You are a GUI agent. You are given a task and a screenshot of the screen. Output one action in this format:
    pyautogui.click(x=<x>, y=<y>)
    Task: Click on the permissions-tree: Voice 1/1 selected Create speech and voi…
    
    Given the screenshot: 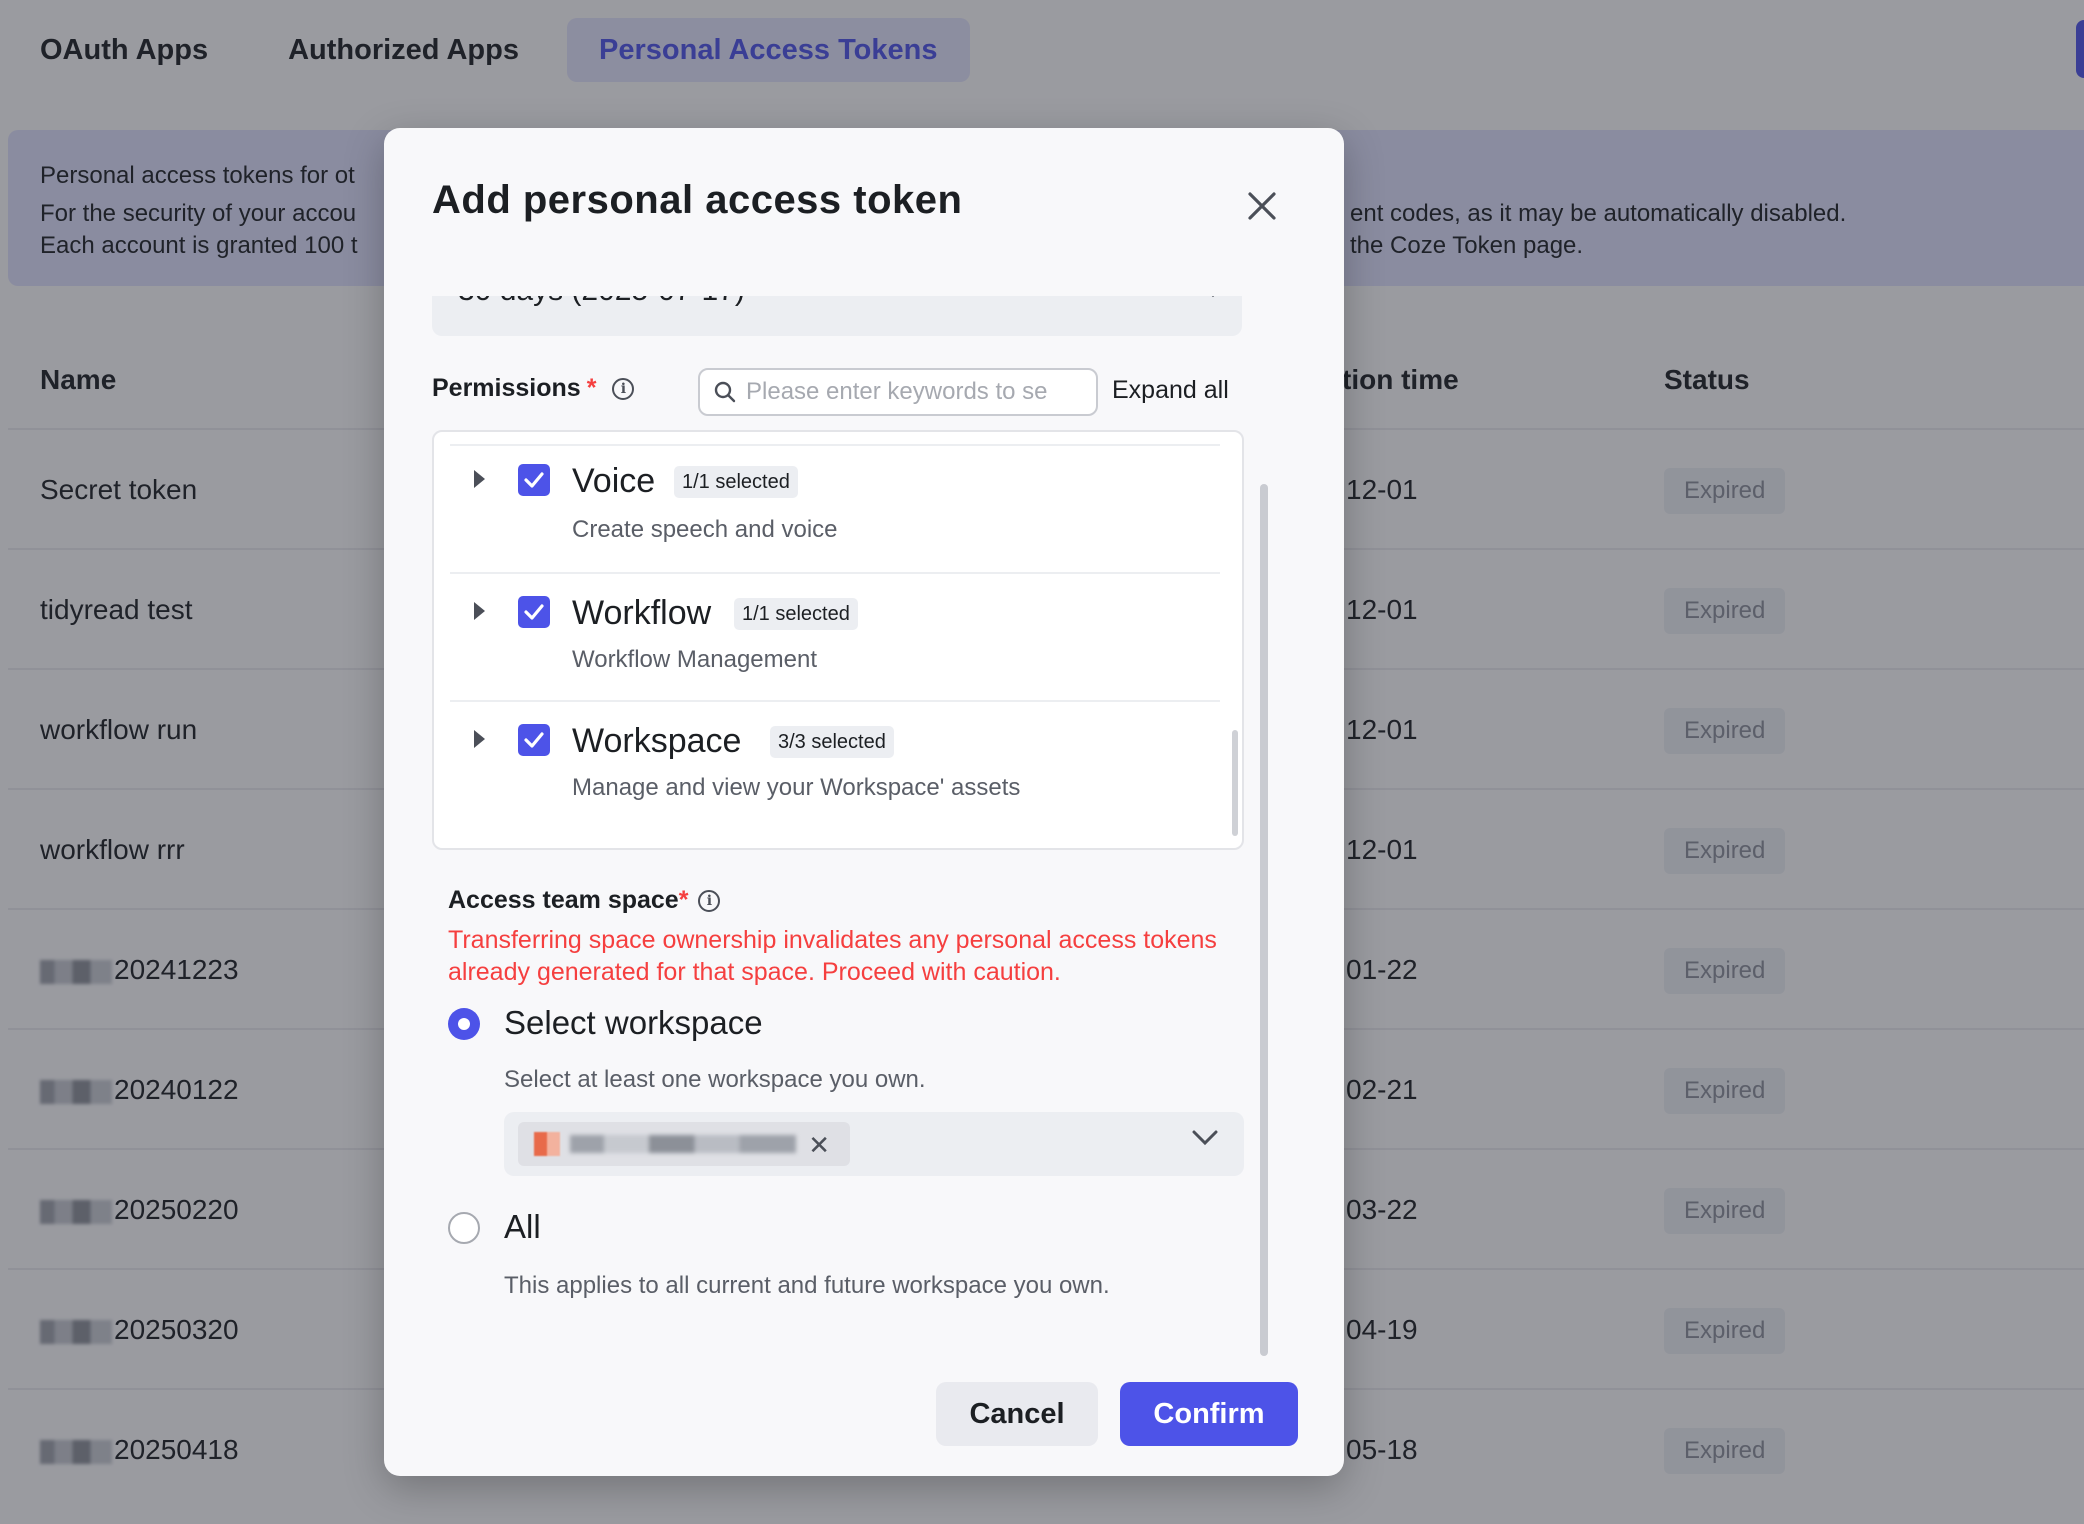 What is the action you would take?
    pyautogui.click(x=838, y=640)
    